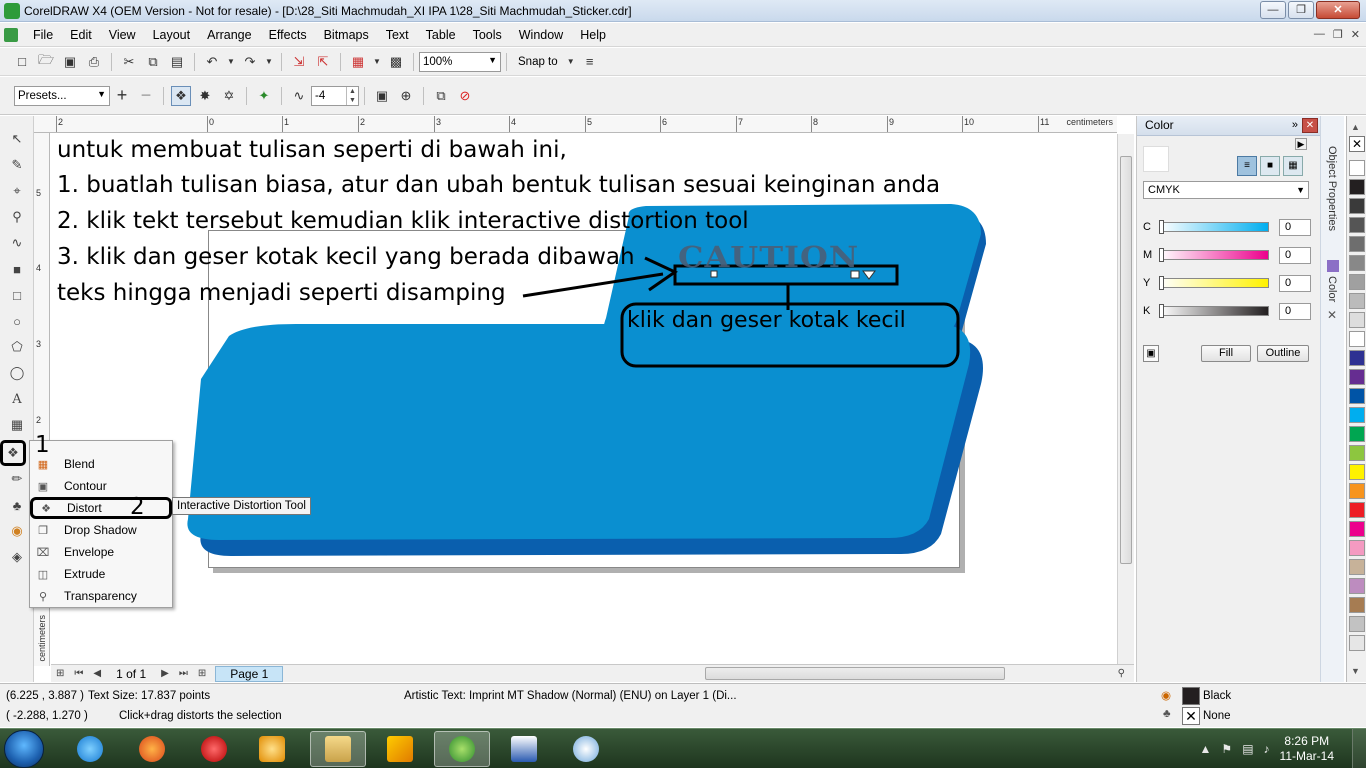 This screenshot has width=1366, height=768. Describe the element at coordinates (17, 139) in the screenshot. I see `pick-tool-icon: ↖` at that location.